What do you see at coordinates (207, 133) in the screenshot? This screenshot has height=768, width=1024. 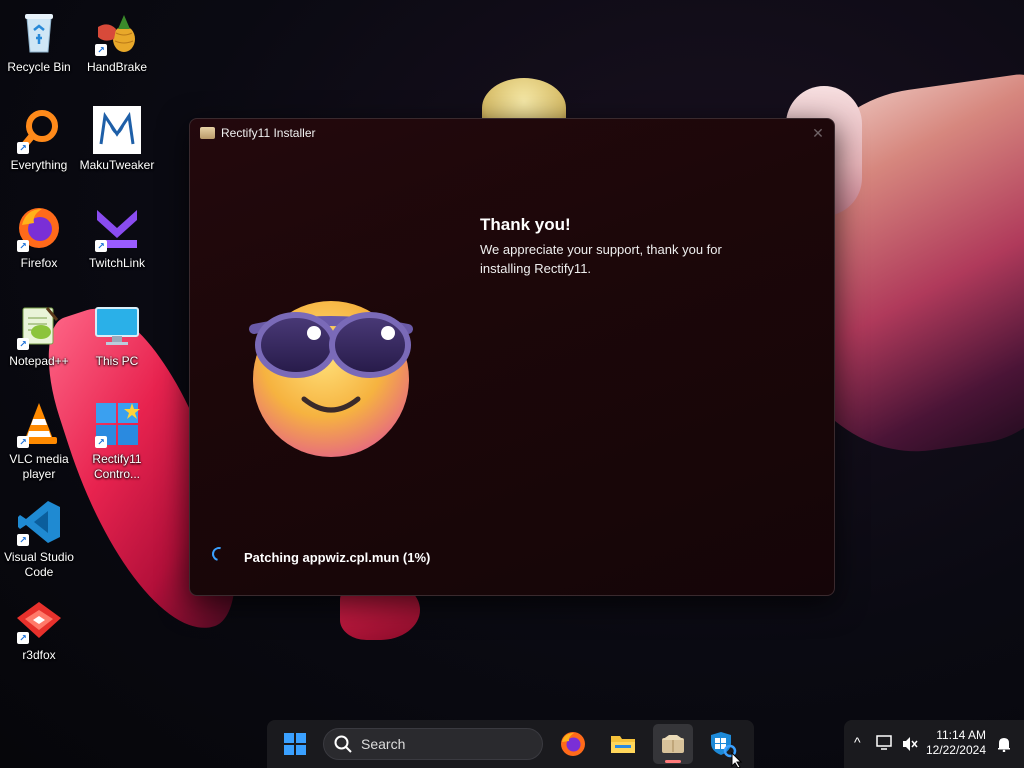 I see `installer-app-icon` at bounding box center [207, 133].